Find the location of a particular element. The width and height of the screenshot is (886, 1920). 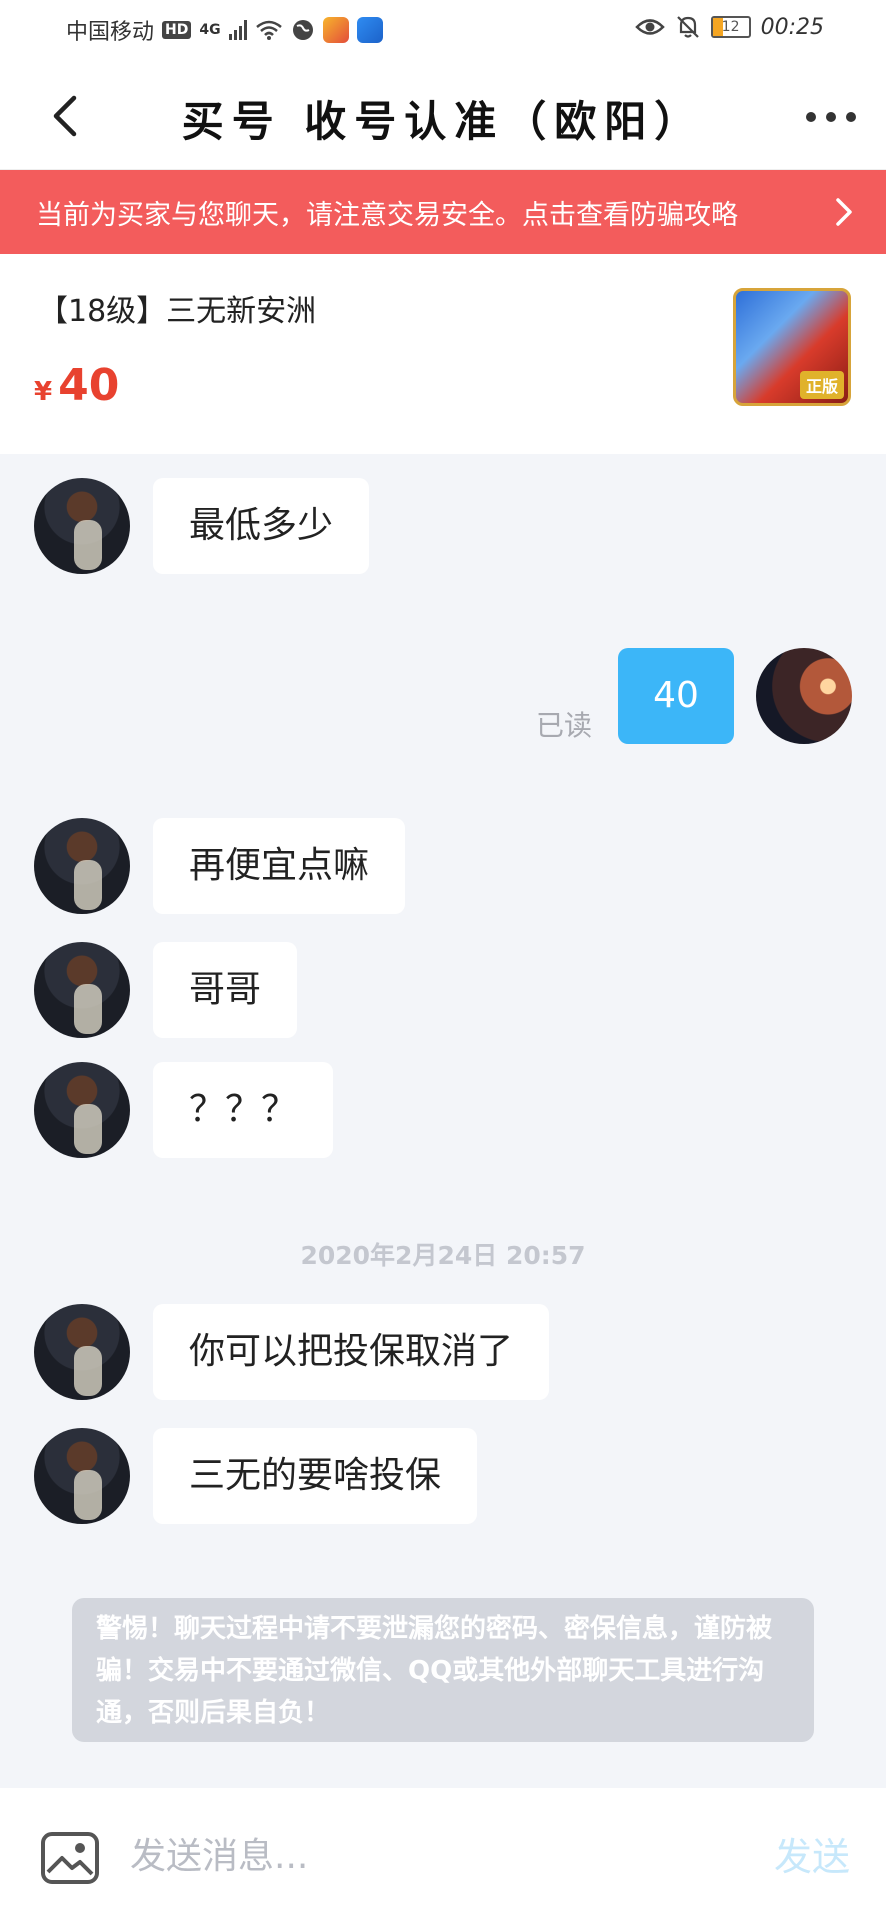

image-picker-icon is located at coordinates (70, 1858).